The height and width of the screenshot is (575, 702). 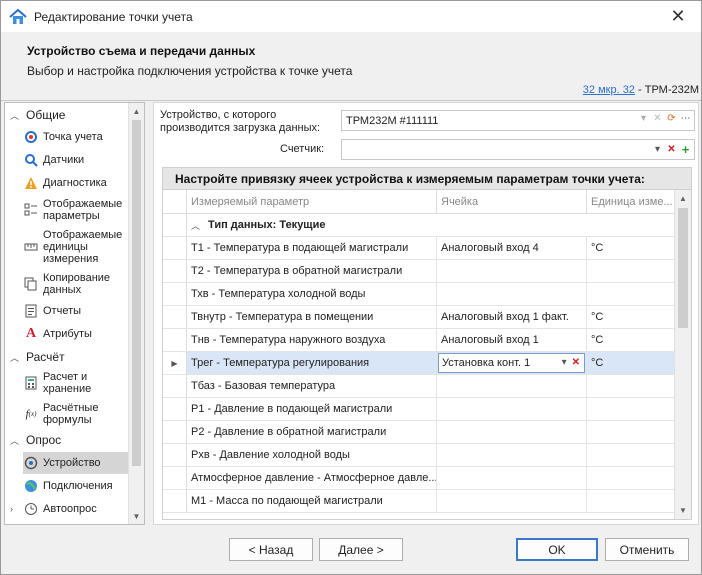 I want to click on sidebar-item-displayed-params: Отображаемые параметры, so click(x=76, y=210).